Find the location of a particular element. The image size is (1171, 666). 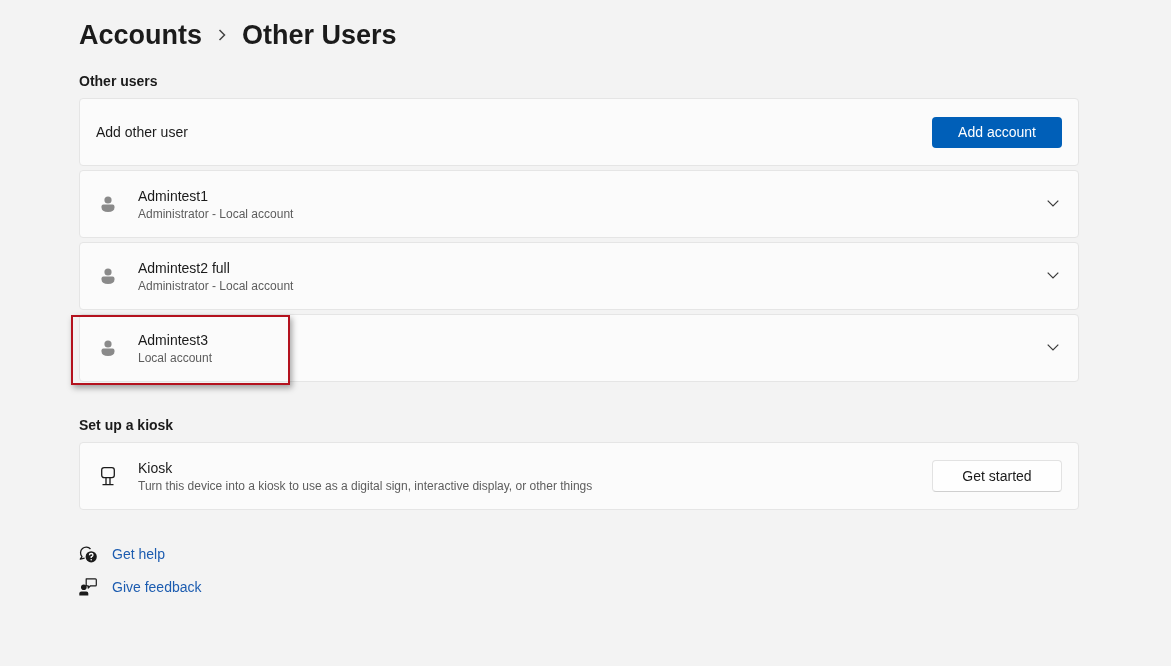

user-card: Admintest2 full Administrator - Local account is located at coordinates (579, 276).